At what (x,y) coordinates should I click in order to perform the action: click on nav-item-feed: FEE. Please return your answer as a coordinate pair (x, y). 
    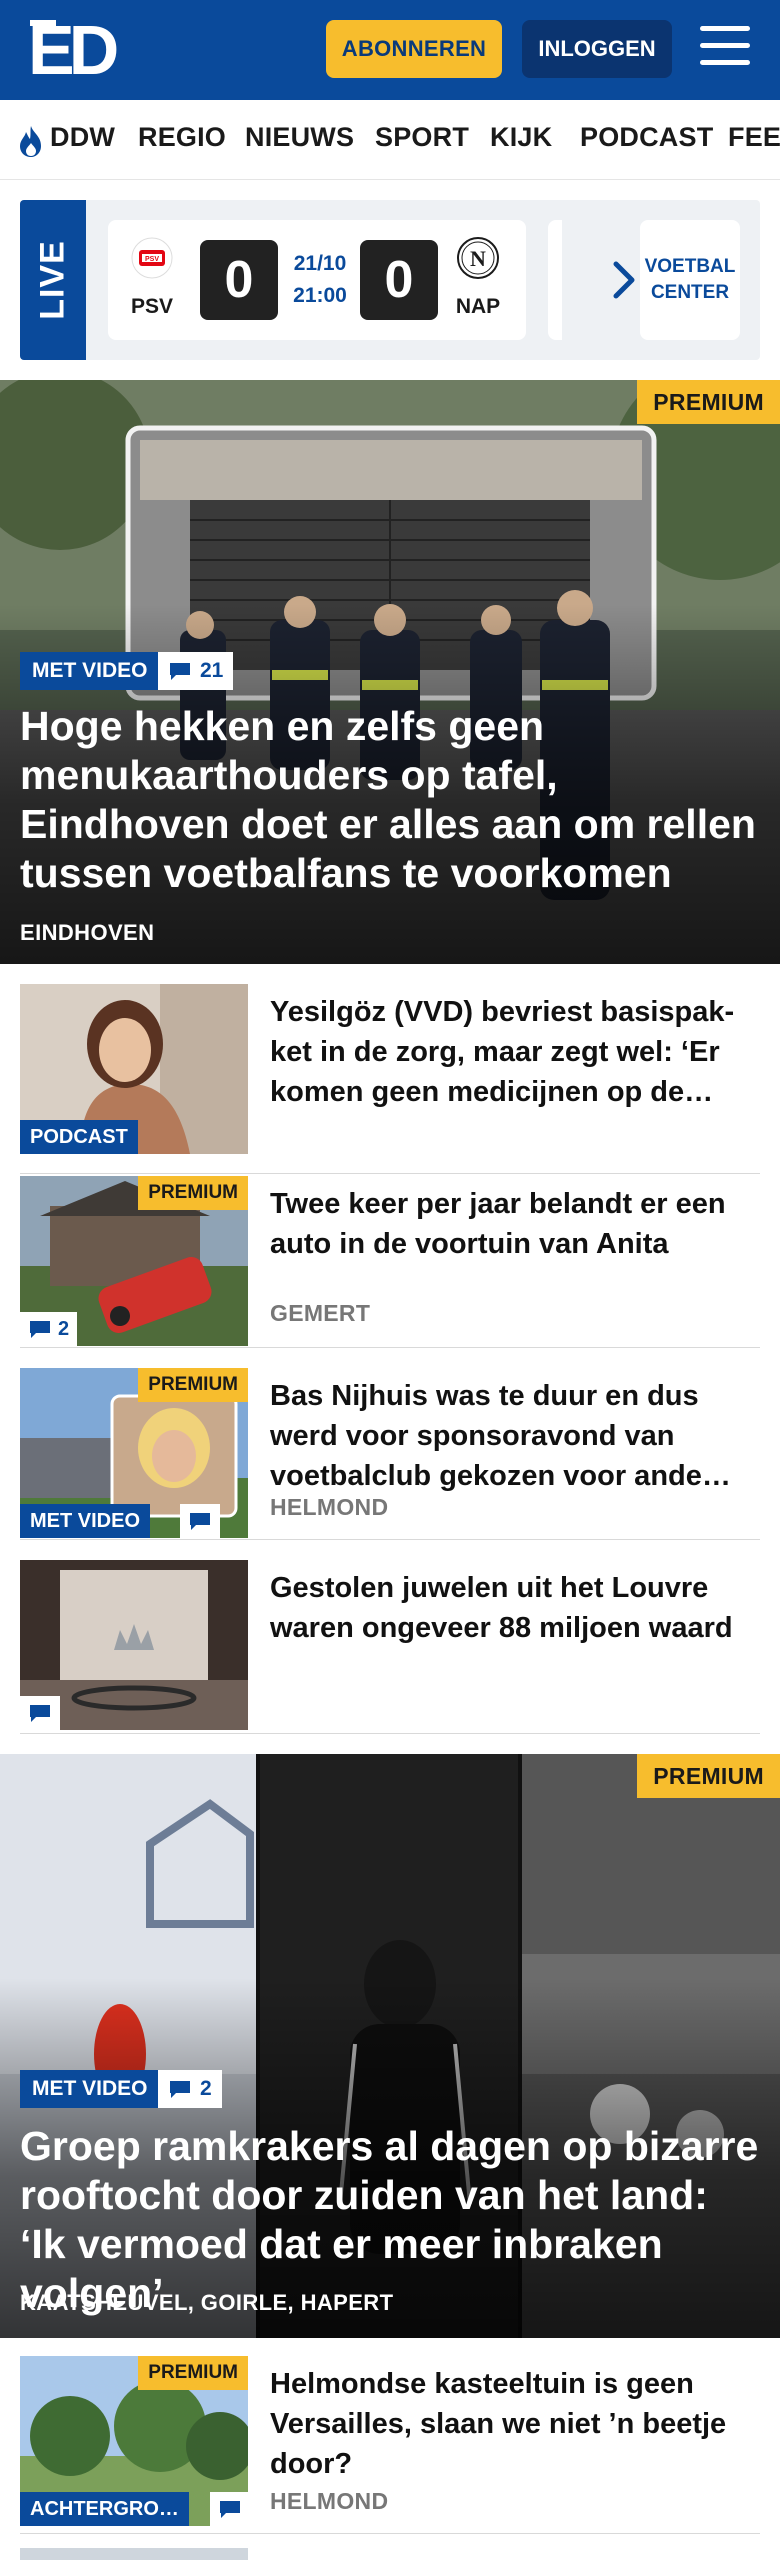
    Looking at the image, I should click on (754, 137).